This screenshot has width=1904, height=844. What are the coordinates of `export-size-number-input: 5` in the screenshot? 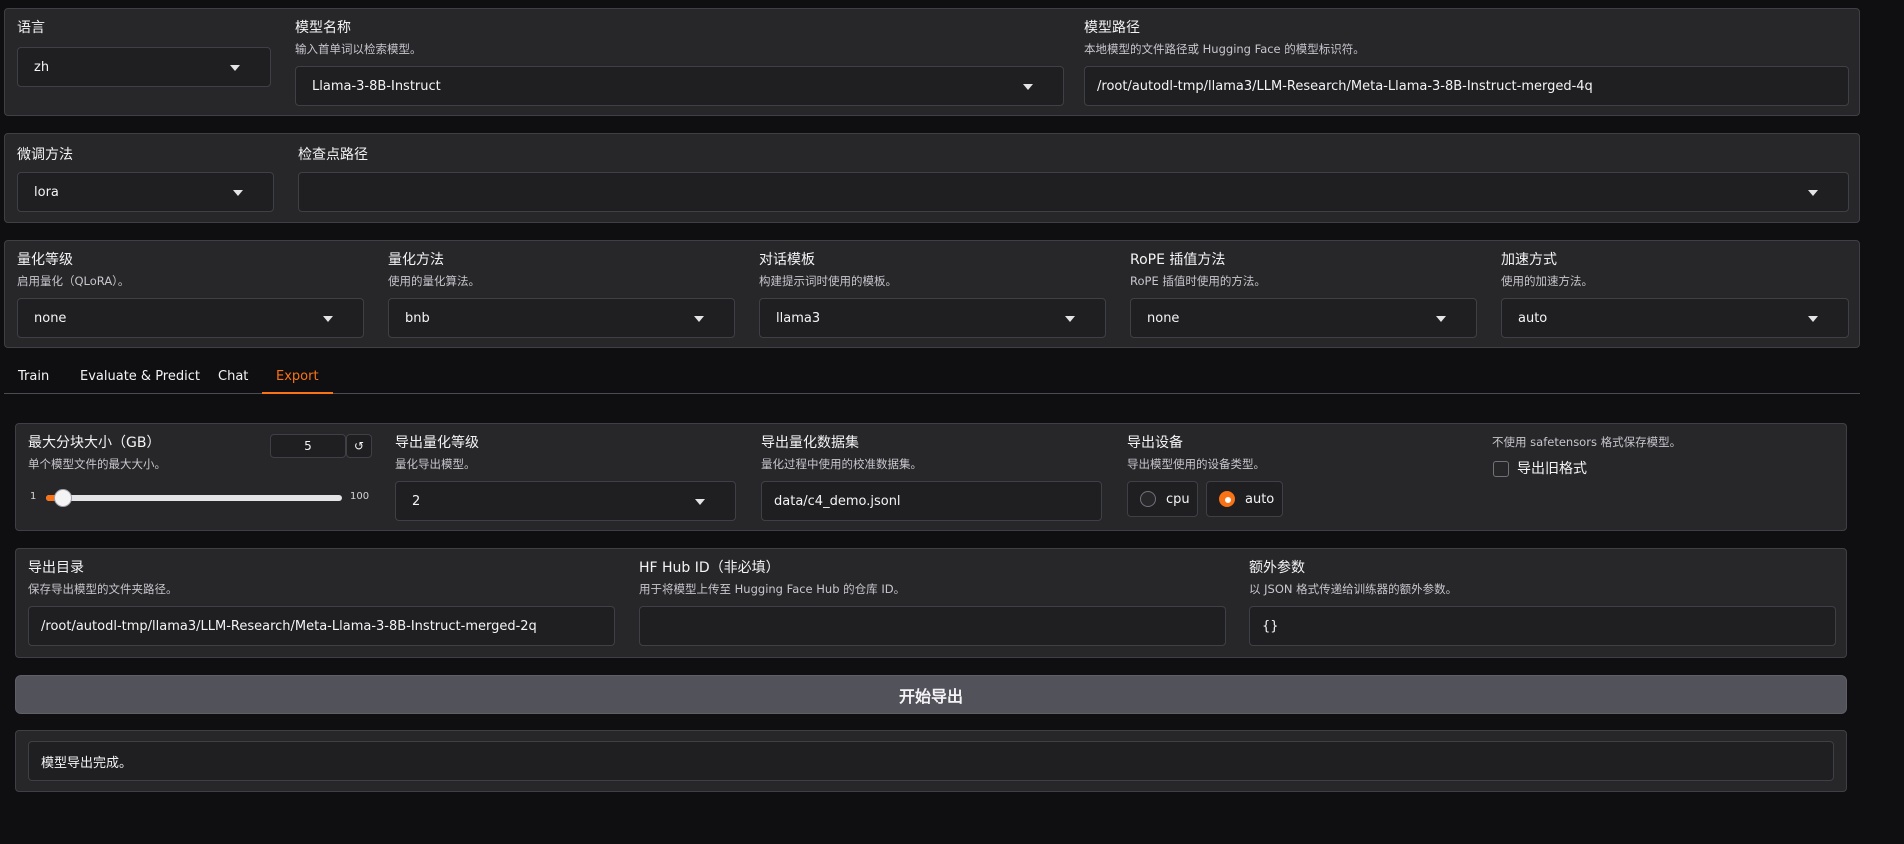 It's located at (308, 446).